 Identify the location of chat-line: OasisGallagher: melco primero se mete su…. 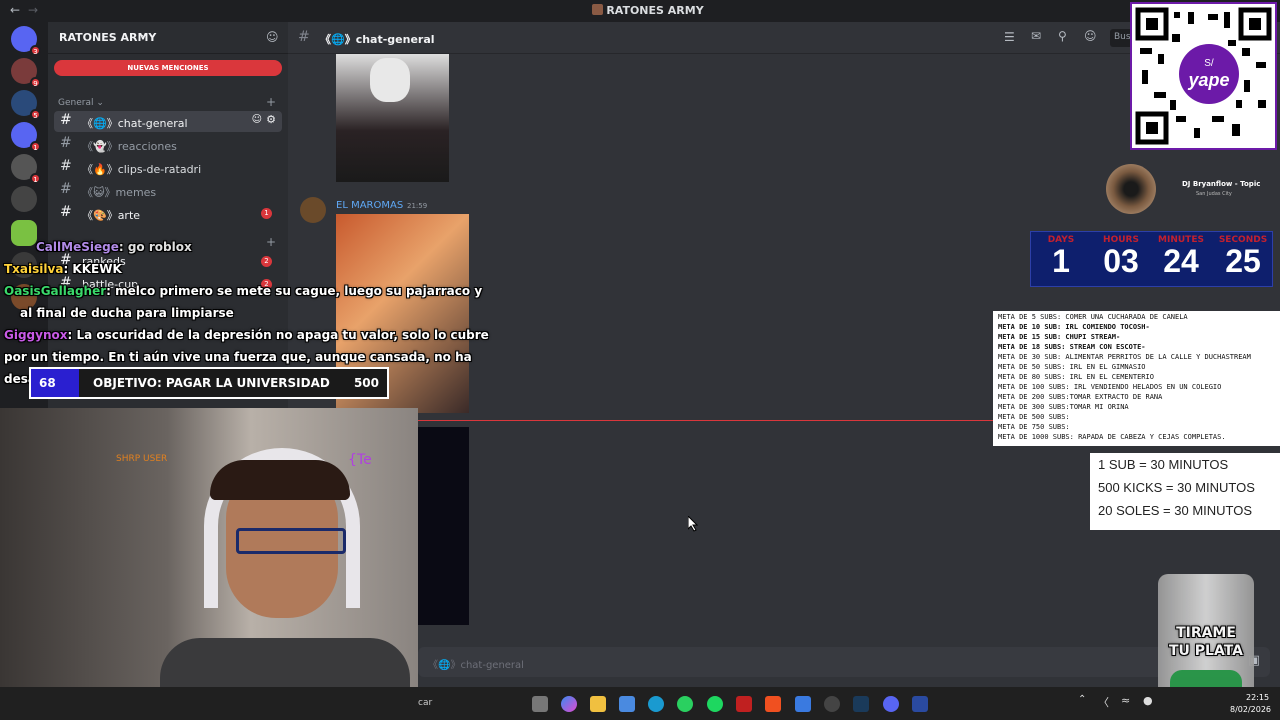
(249, 302).